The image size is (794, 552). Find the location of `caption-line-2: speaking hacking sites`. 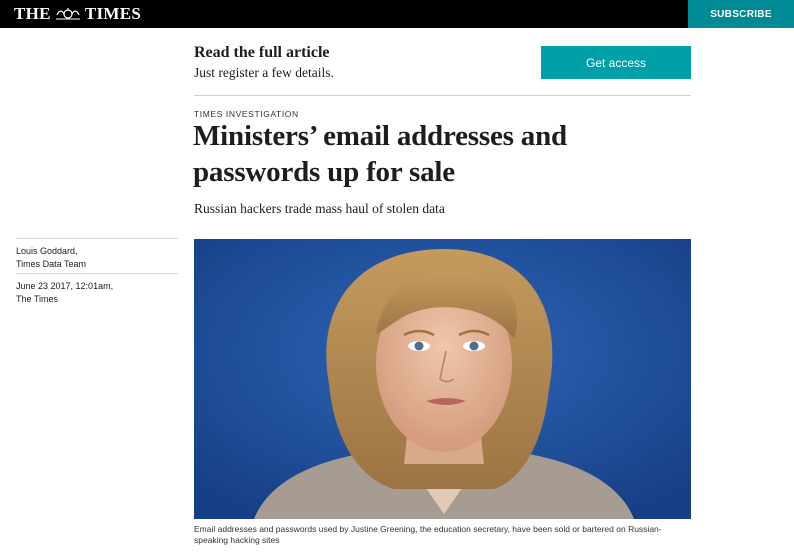

caption-line-2: speaking hacking sites is located at coordinates (237, 540).